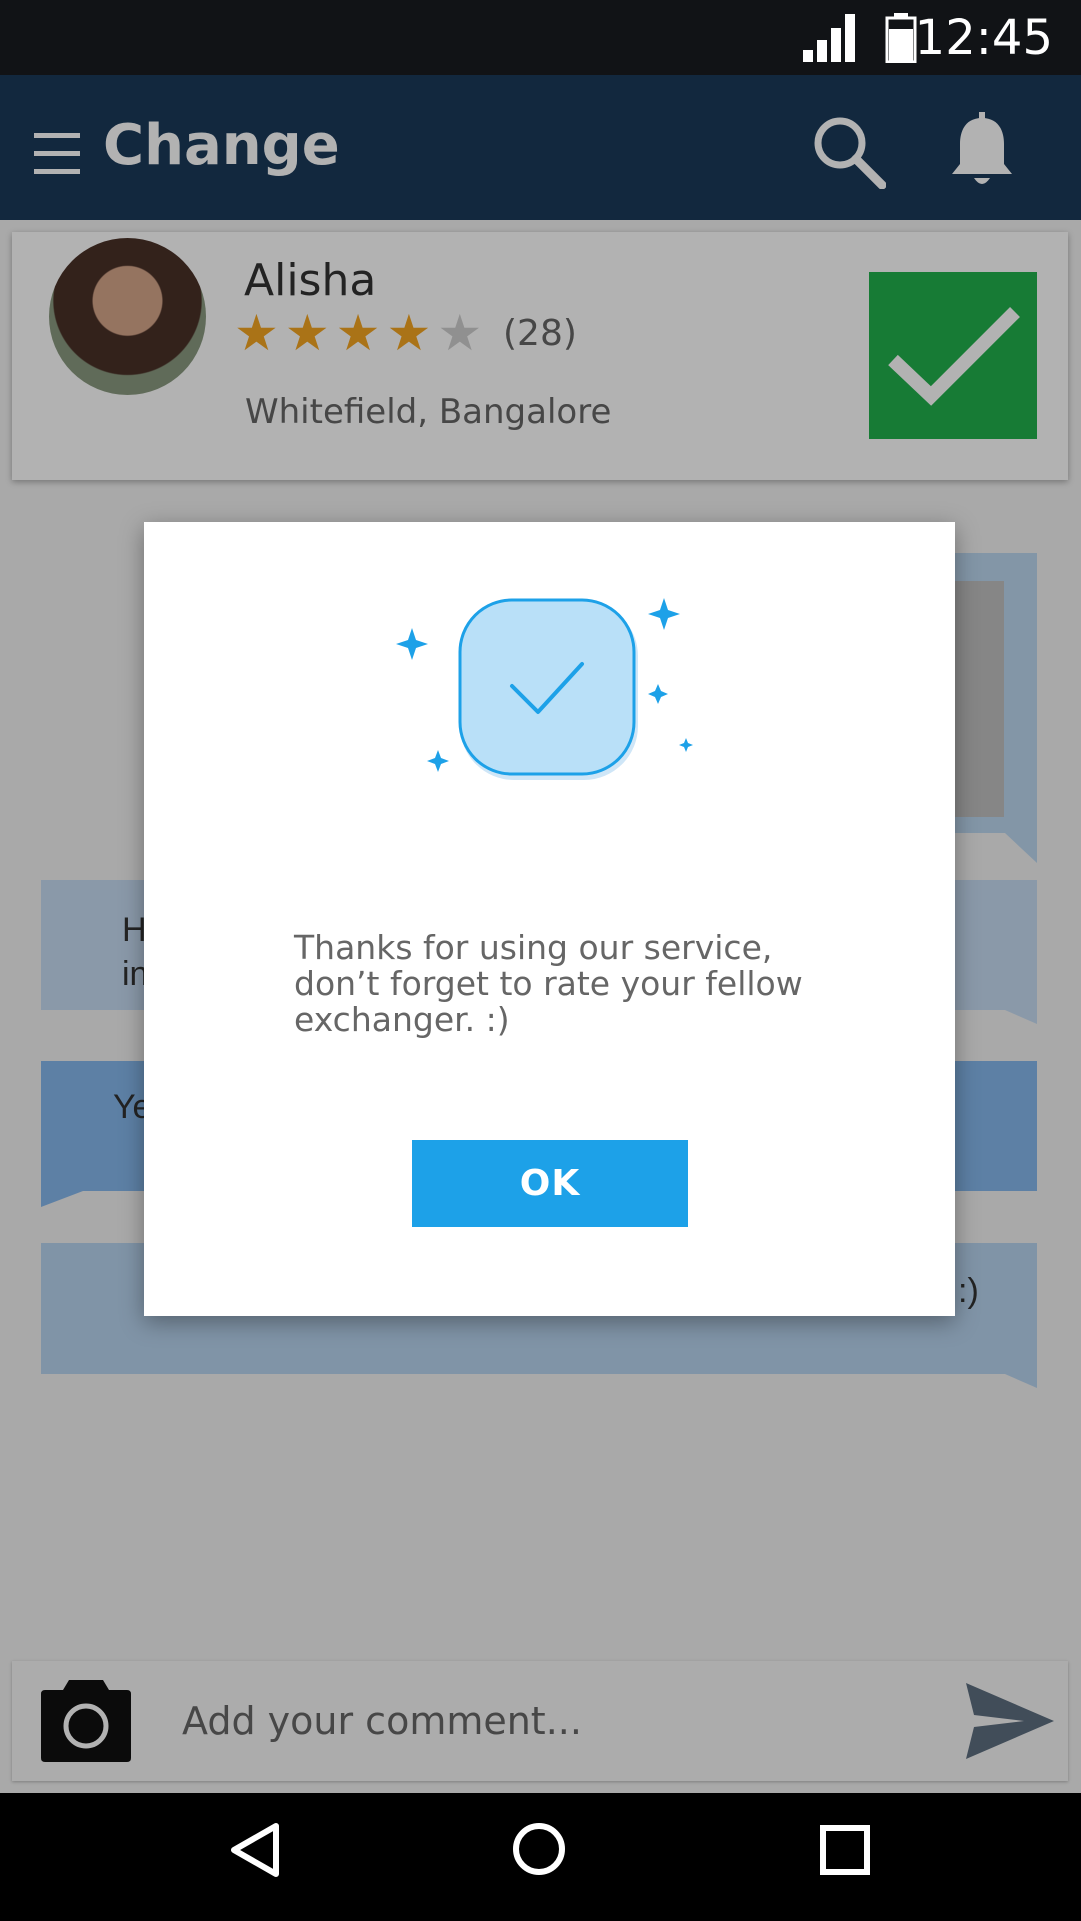 This screenshot has width=1081, height=1921. What do you see at coordinates (544, 689) in the screenshot?
I see `success-checkmark-icon` at bounding box center [544, 689].